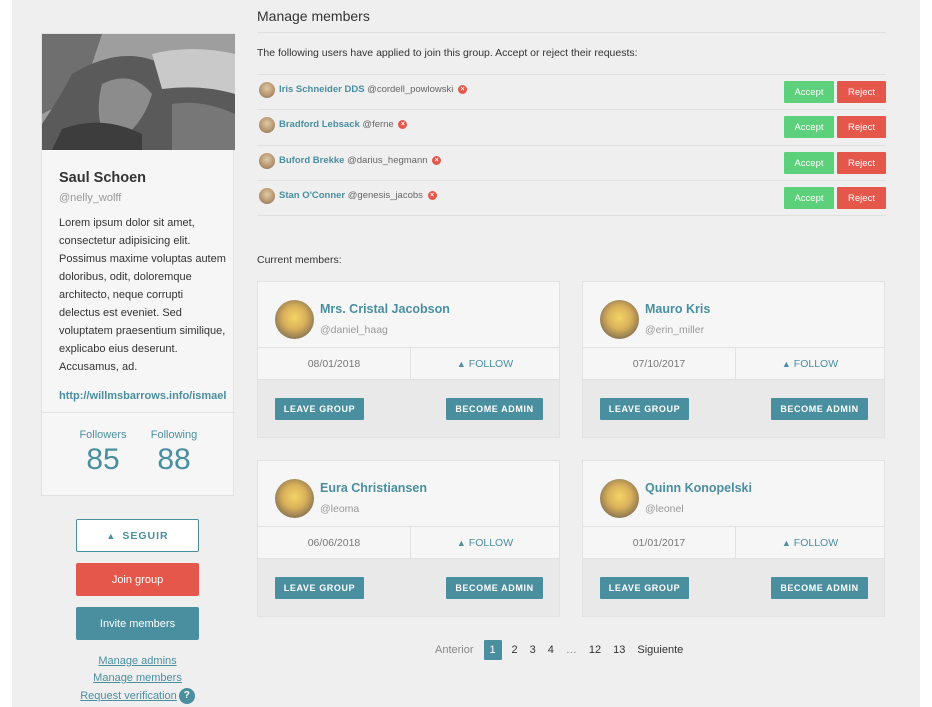 The height and width of the screenshot is (707, 932). Describe the element at coordinates (128, 696) in the screenshot. I see `request-verification-link: Request verification` at that location.